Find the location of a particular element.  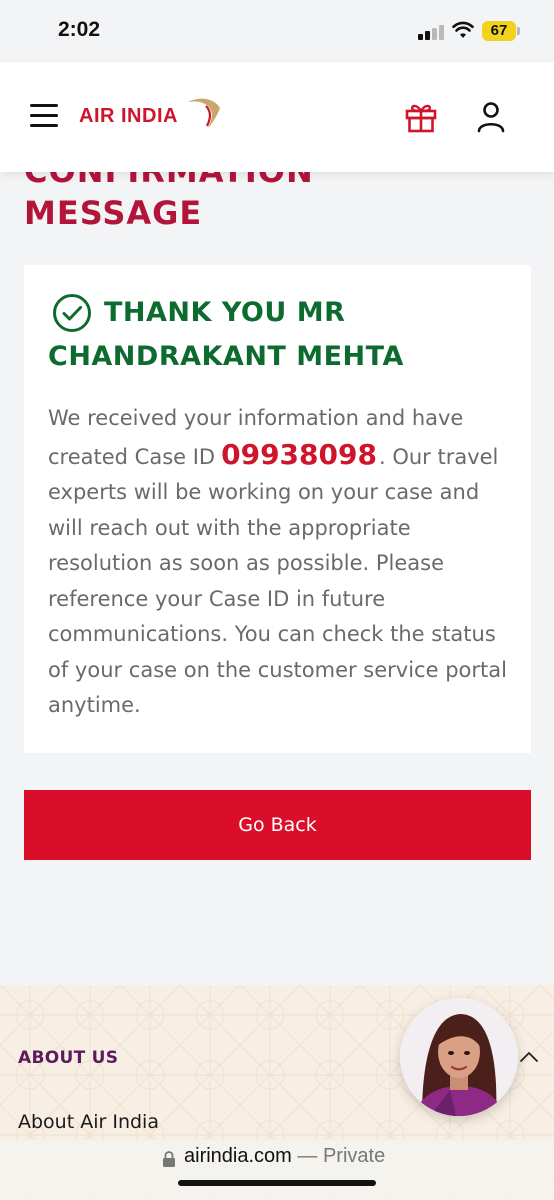

about-us-heading: ABOUT US is located at coordinates (68, 1058).